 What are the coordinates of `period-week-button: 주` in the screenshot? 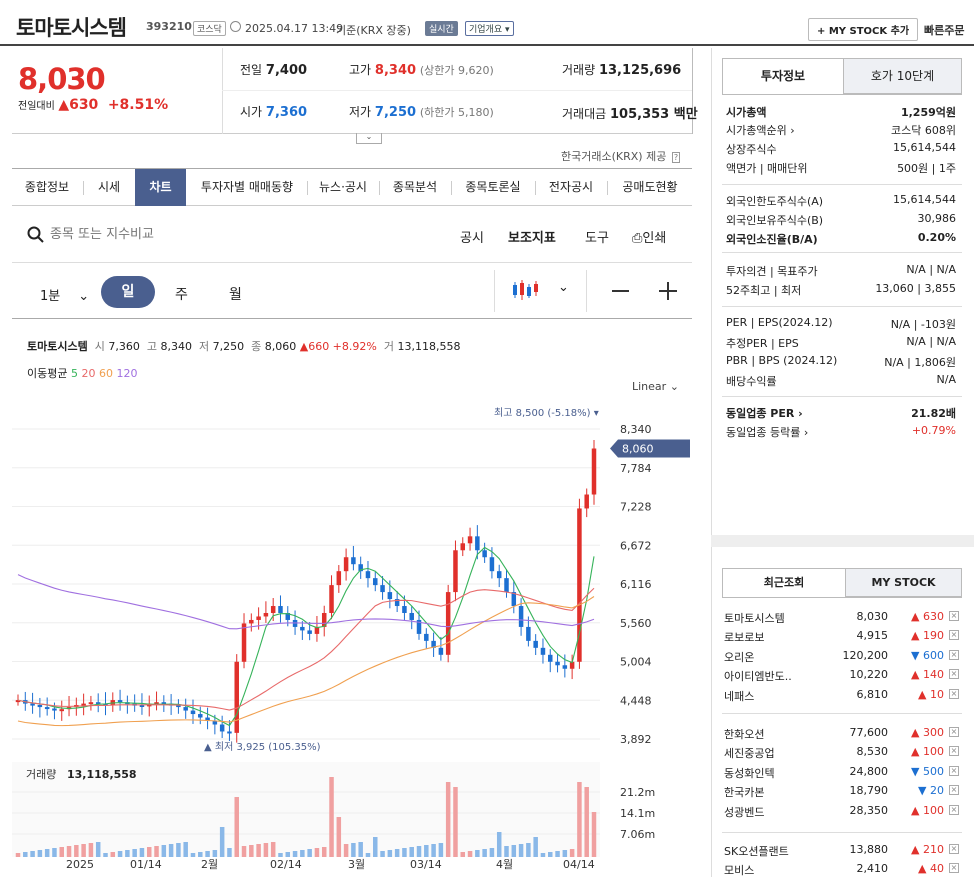 It's located at (181, 294).